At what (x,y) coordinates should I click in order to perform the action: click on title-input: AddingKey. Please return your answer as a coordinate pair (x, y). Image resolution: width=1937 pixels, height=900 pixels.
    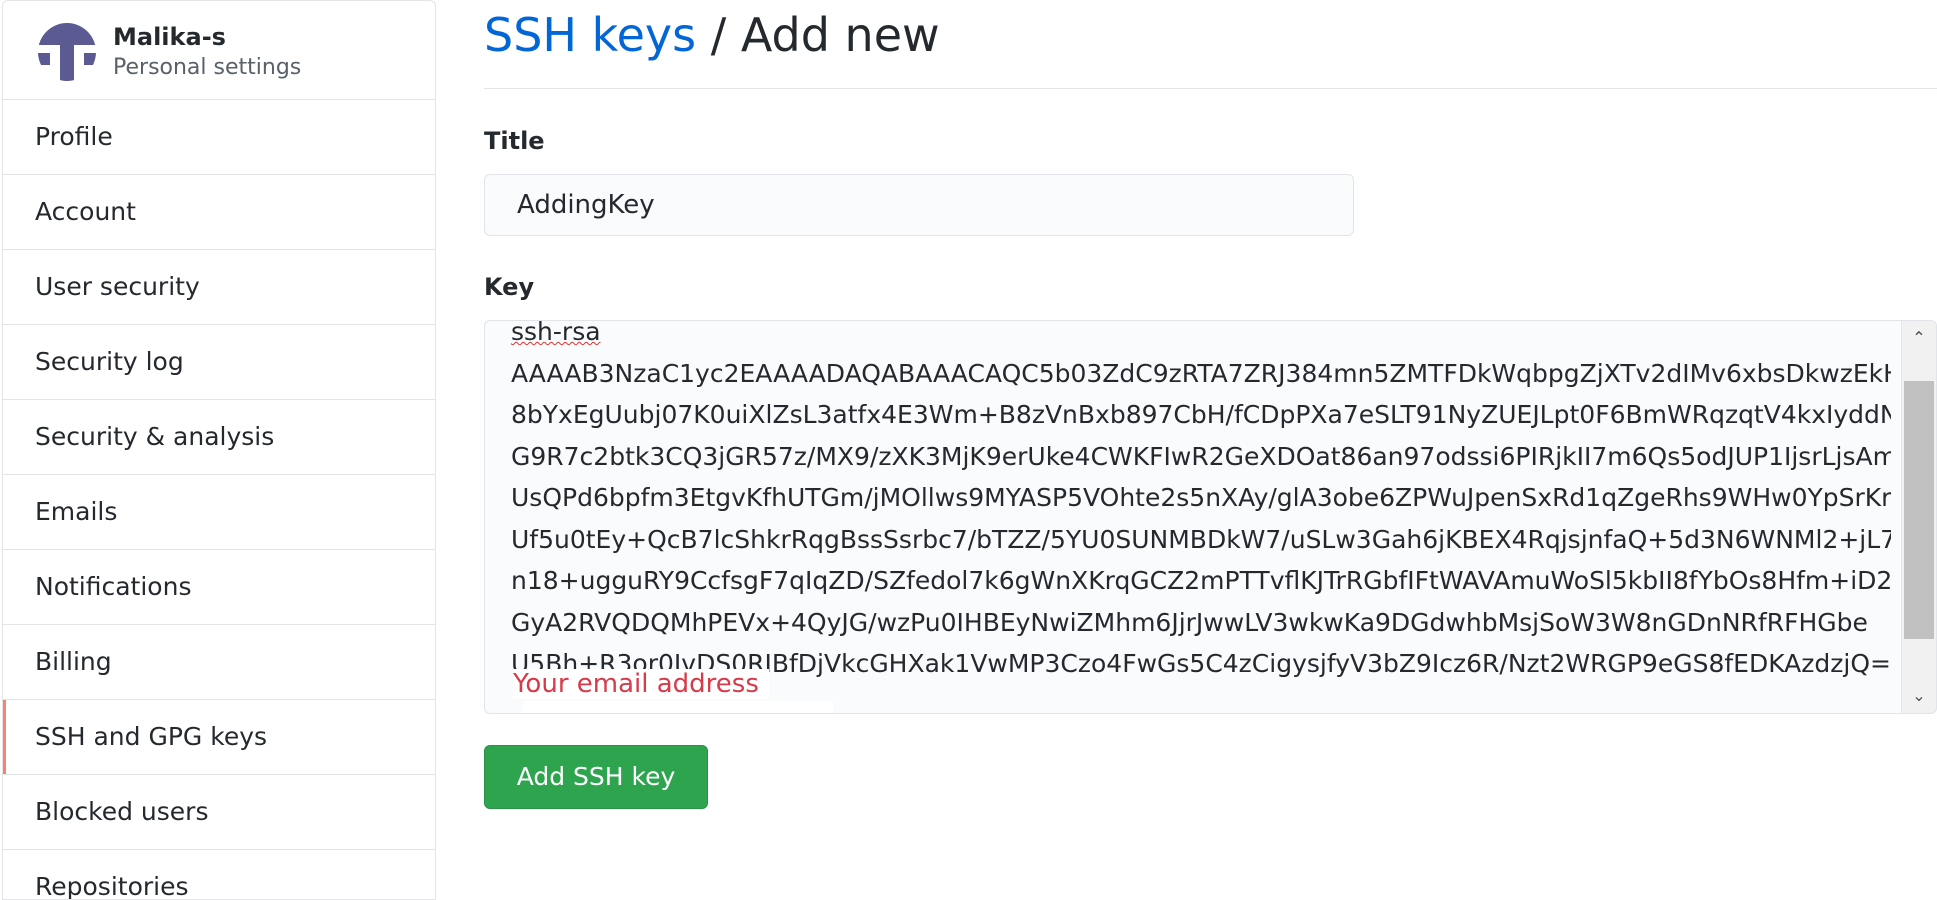
    Looking at the image, I should click on (919, 205).